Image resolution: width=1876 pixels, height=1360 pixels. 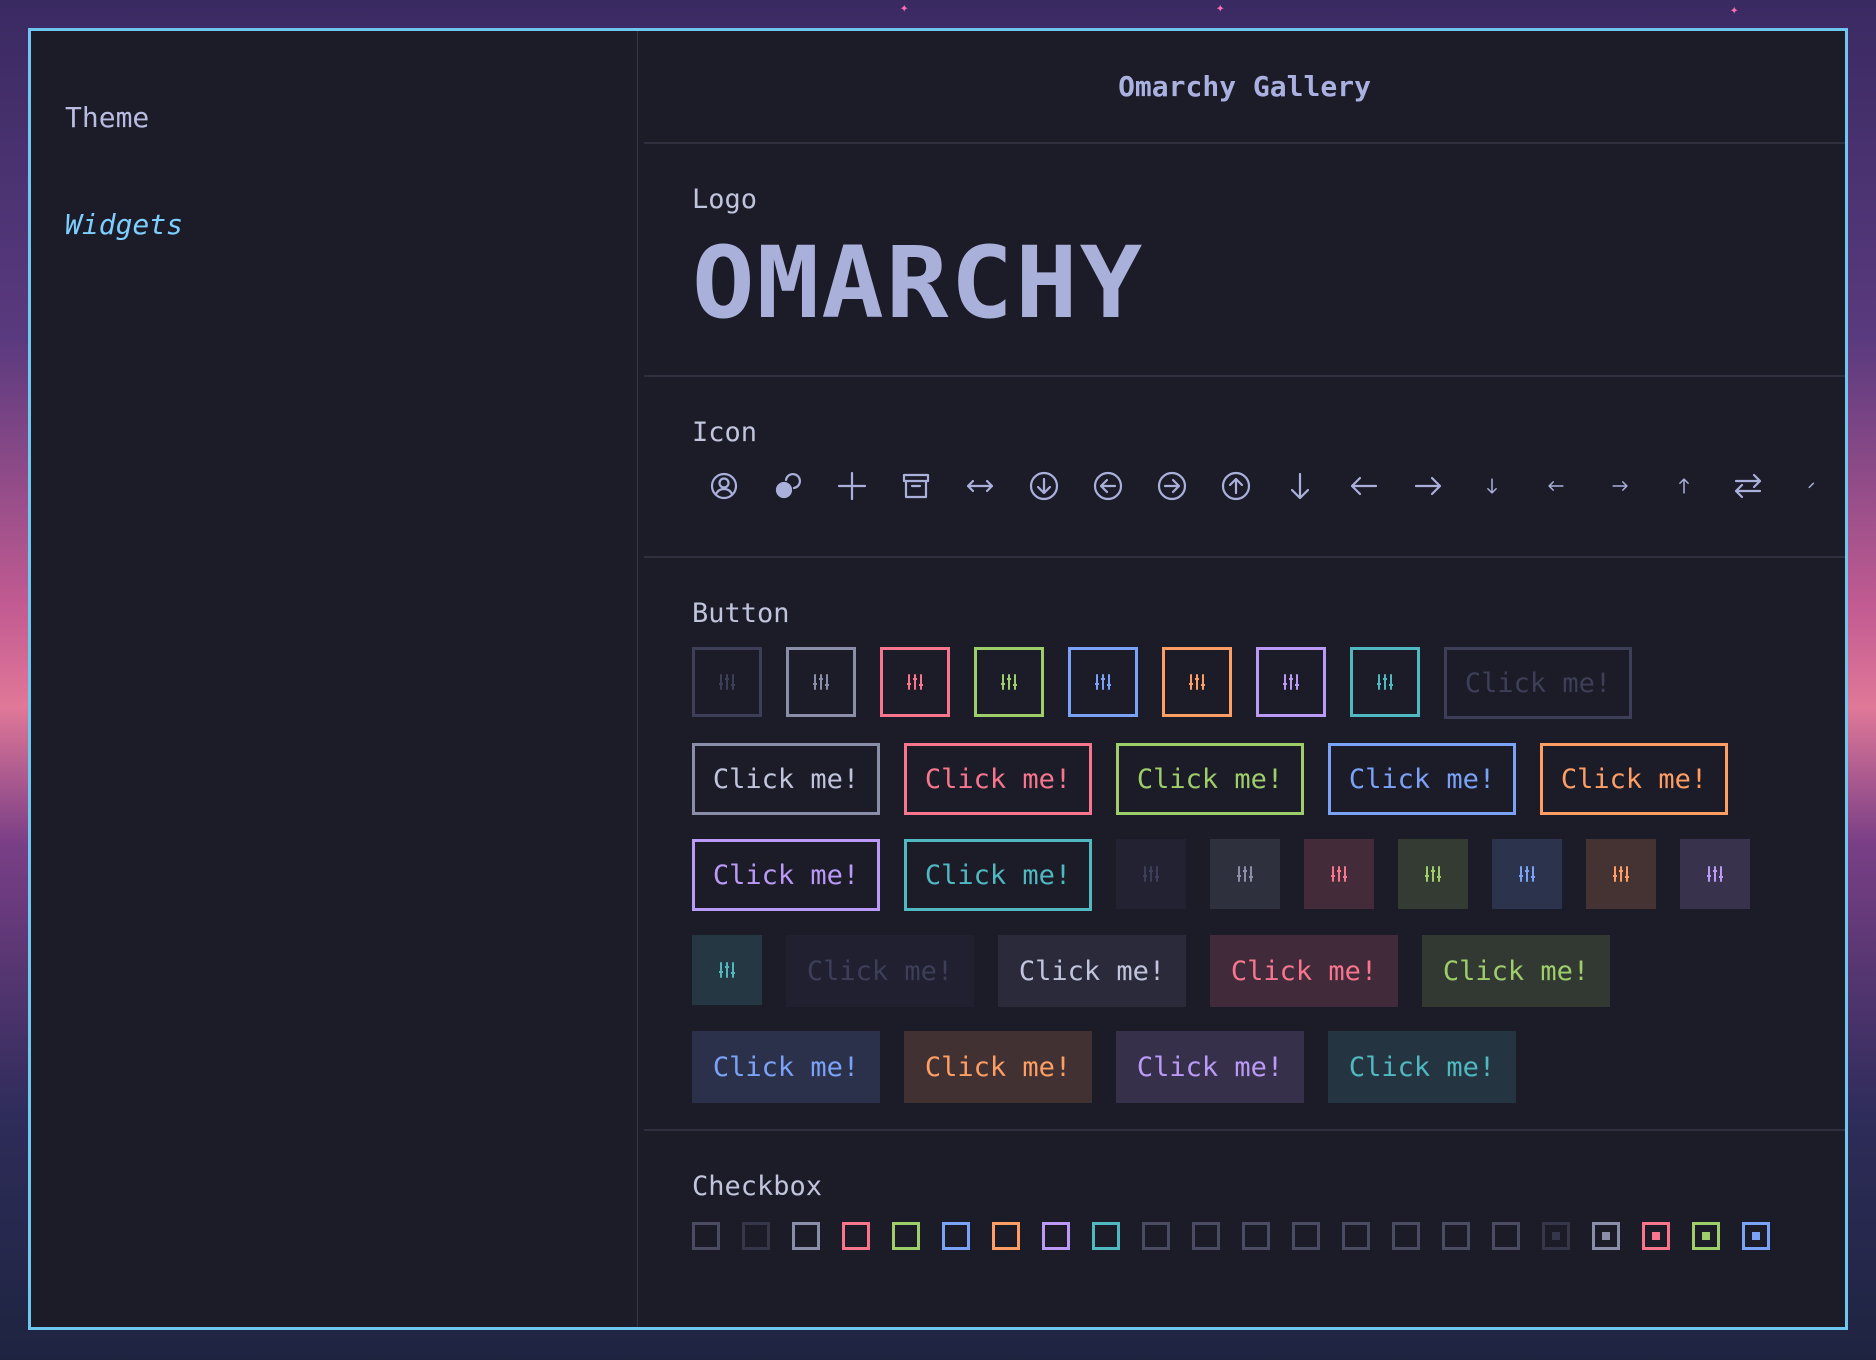 I want to click on outline-text-button-cyan: Click me!, so click(x=998, y=875).